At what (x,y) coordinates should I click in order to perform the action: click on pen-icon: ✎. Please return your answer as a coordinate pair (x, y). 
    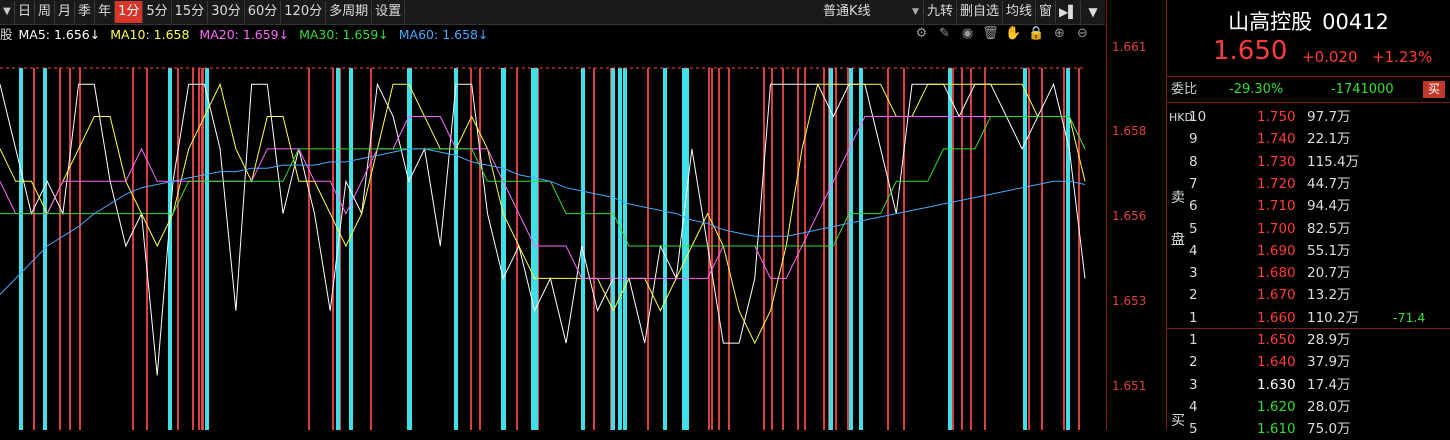
    Looking at the image, I should click on (944, 33).